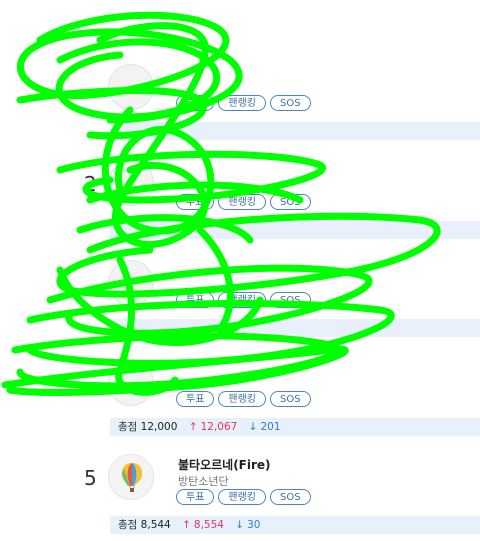 Image resolution: width=480 pixels, height=541 pixels. What do you see at coordinates (159, 427) in the screenshot?
I see `total-score: 12,000` at bounding box center [159, 427].